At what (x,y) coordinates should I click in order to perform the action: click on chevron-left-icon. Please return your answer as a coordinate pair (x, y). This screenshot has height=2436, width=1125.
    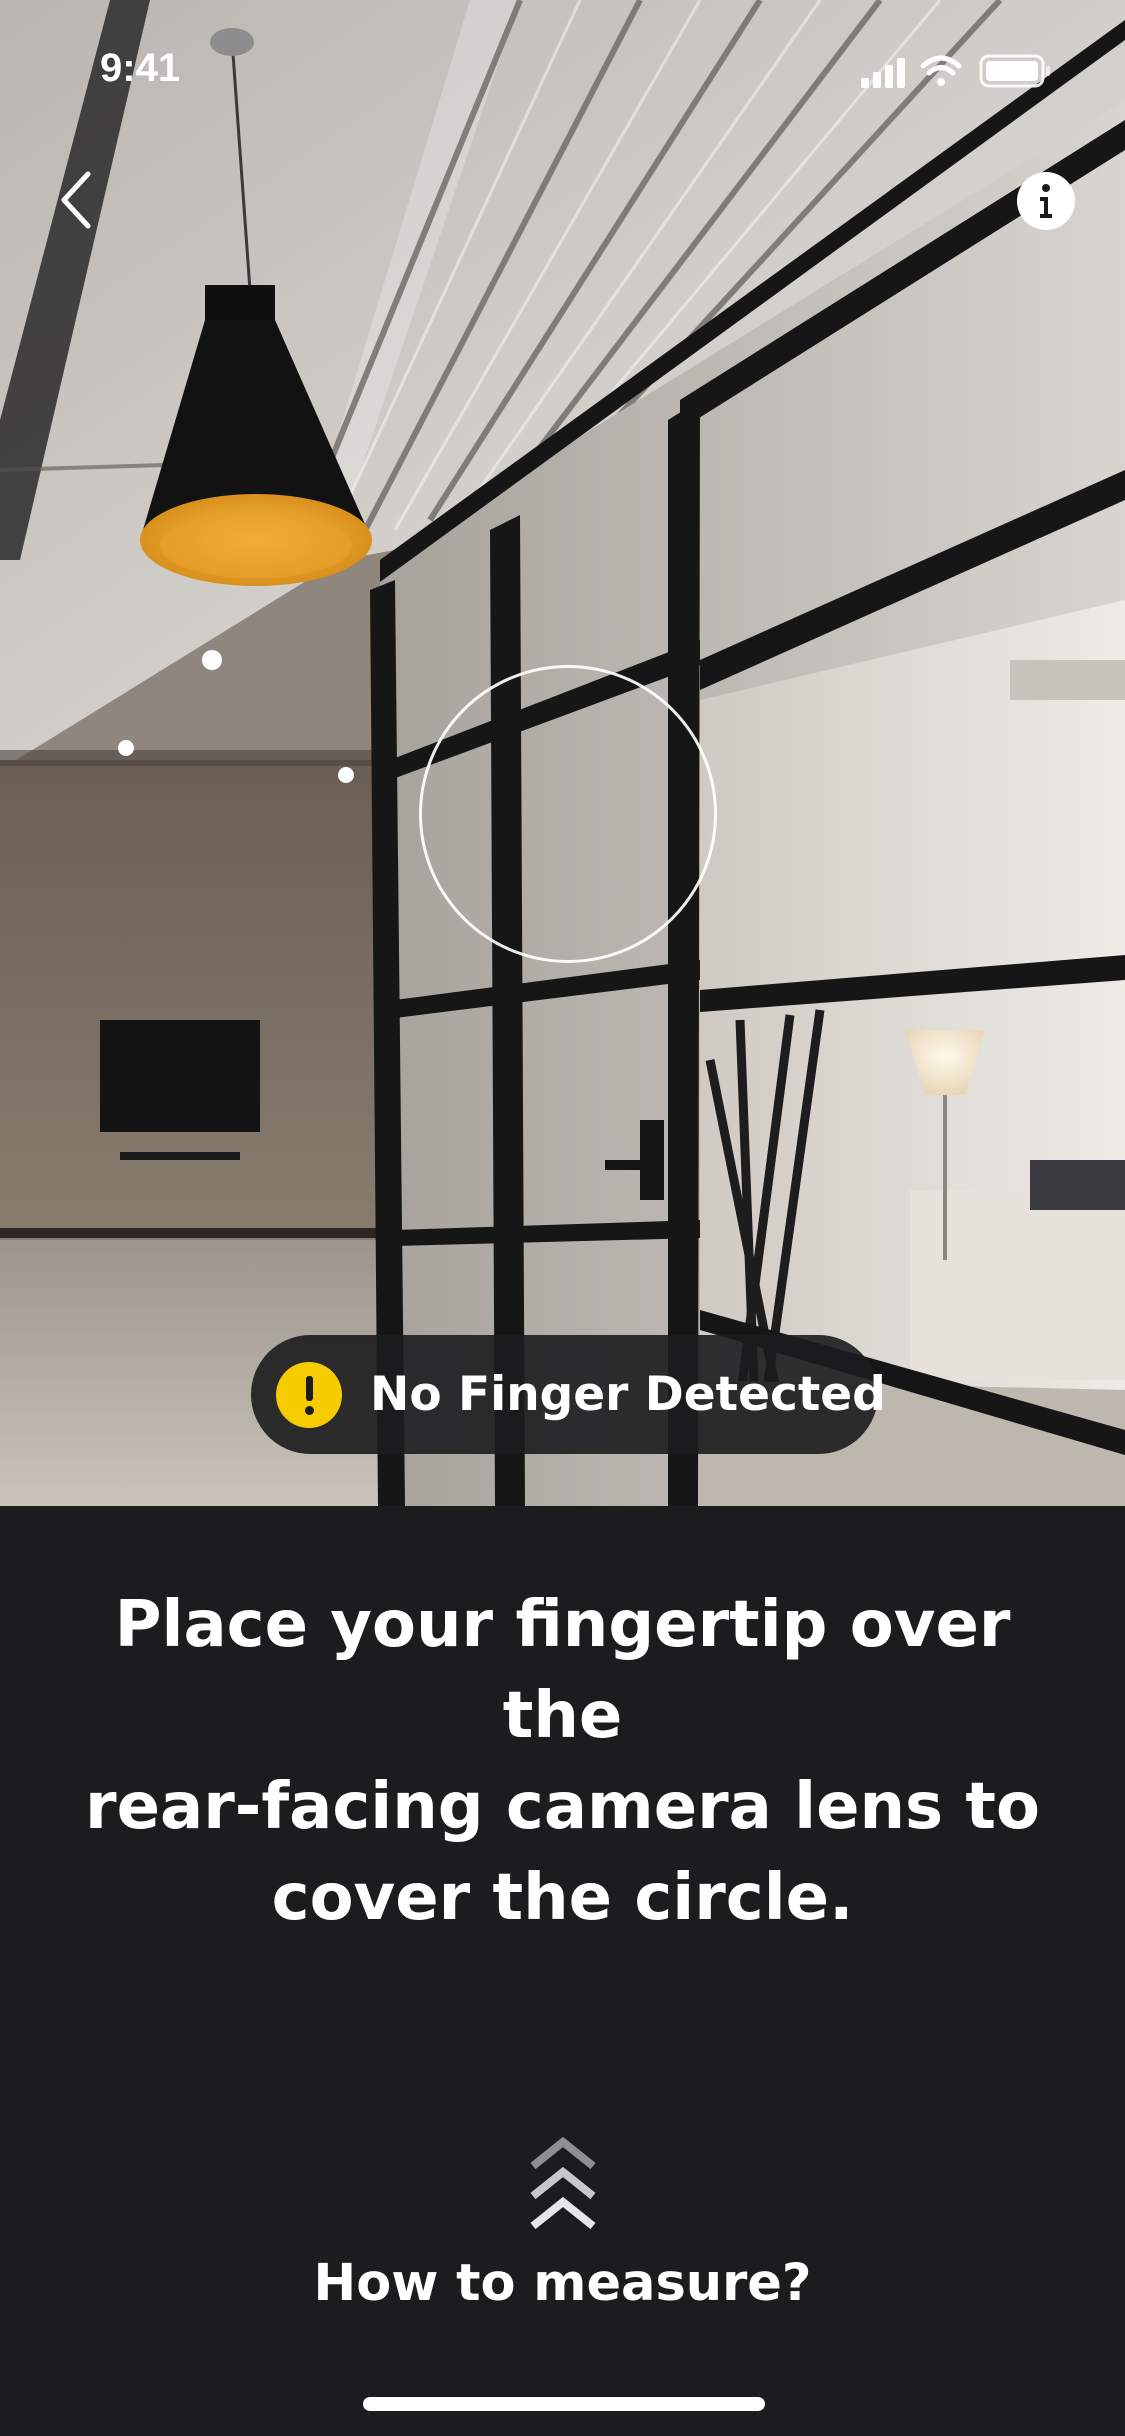
    Looking at the image, I should click on (76, 200).